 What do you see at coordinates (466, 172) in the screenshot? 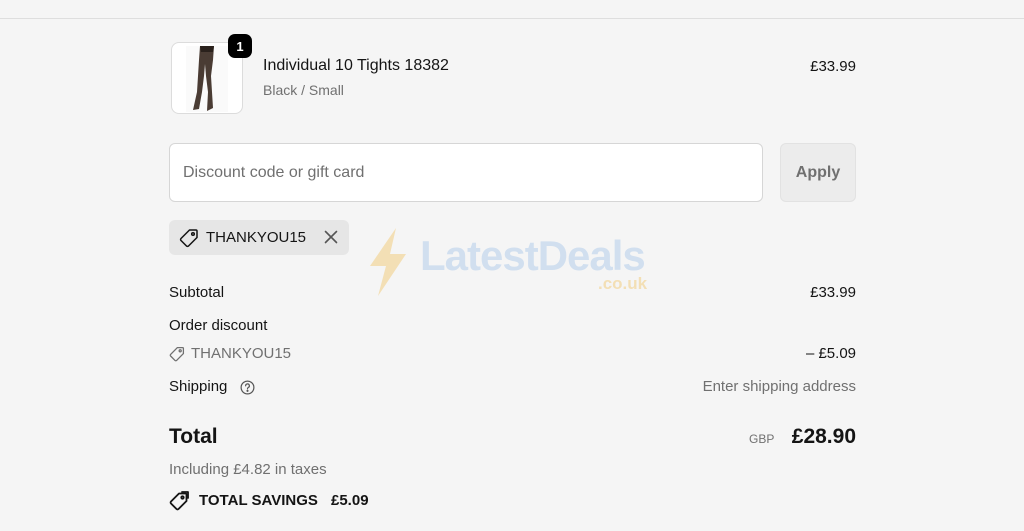
I see `discount-code-input` at bounding box center [466, 172].